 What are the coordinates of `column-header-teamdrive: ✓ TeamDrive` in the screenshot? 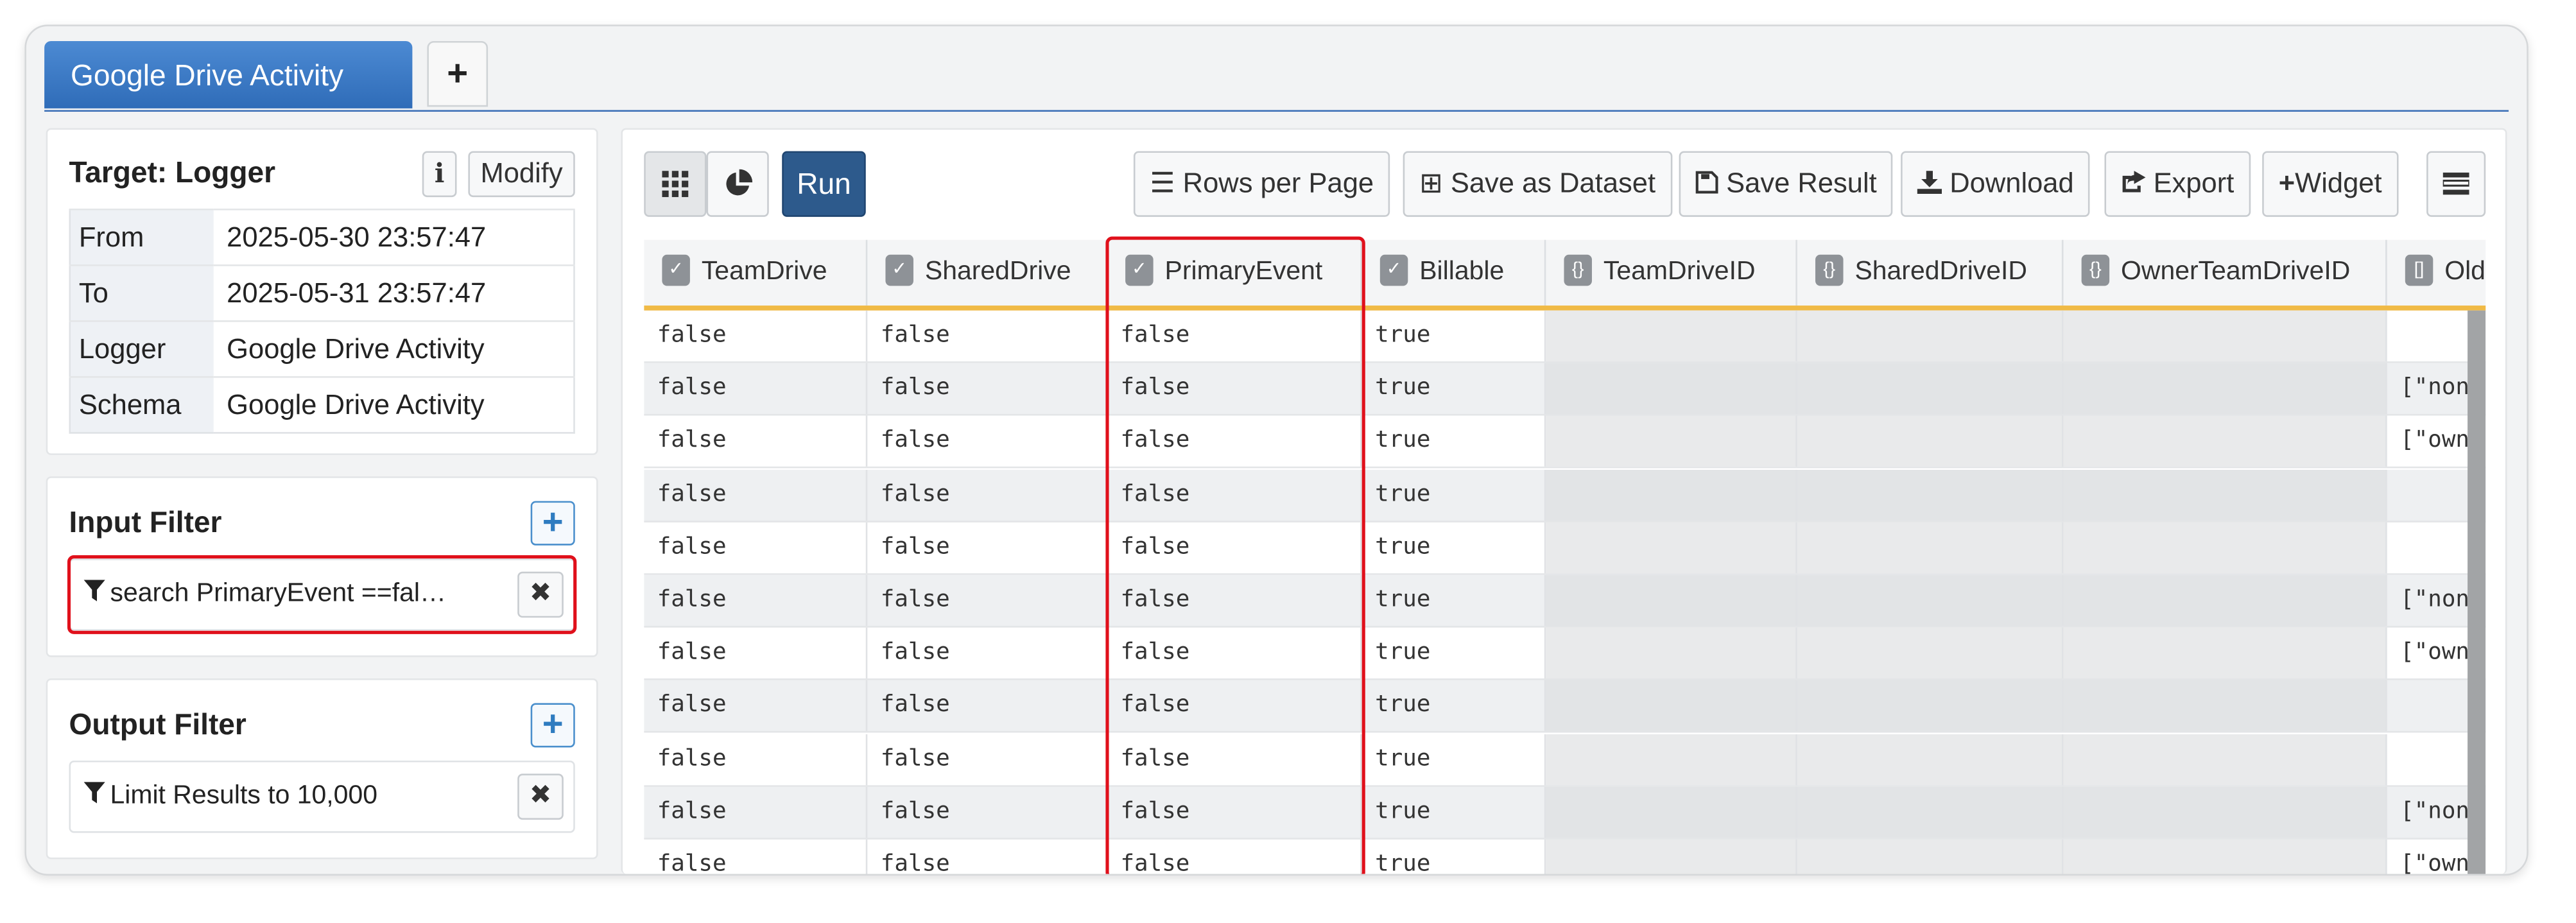 It's located at (756, 272).